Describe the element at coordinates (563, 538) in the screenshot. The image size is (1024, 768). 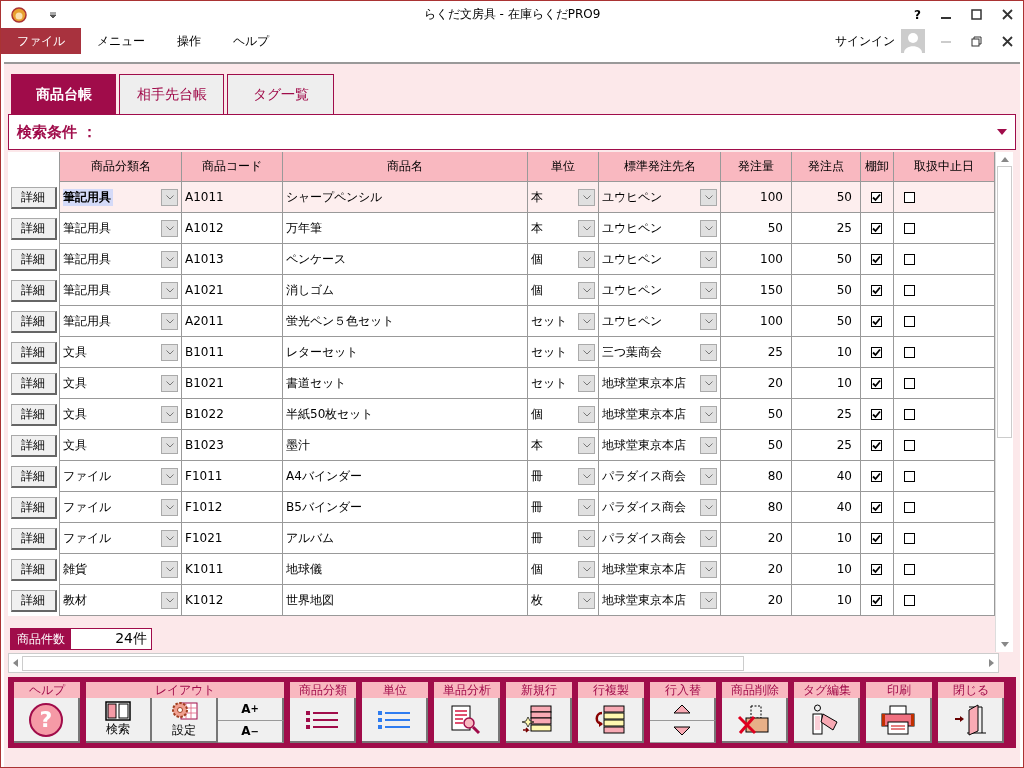
I see `unit-field: 冊` at that location.